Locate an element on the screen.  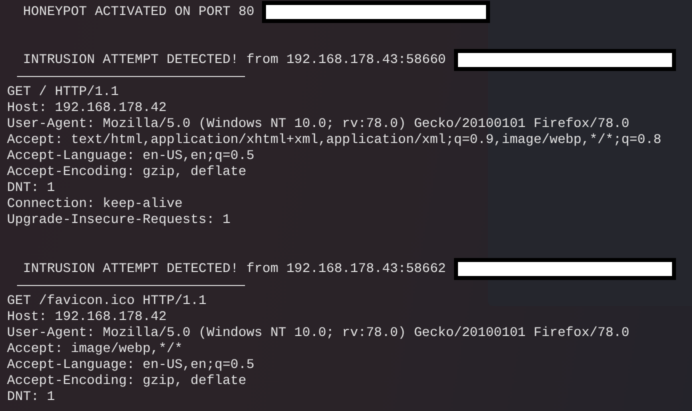
terminal-line: INTRUSION ATTEMPT DETECTED! from 192.168.178.43:58660 is located at coordinates (234, 60).